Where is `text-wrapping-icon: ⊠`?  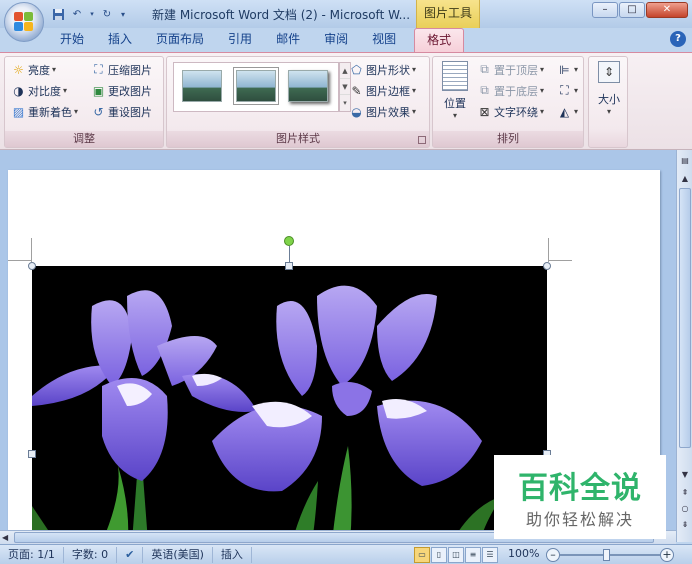
text-wrapping-icon: ⊠ is located at coordinates (484, 111).